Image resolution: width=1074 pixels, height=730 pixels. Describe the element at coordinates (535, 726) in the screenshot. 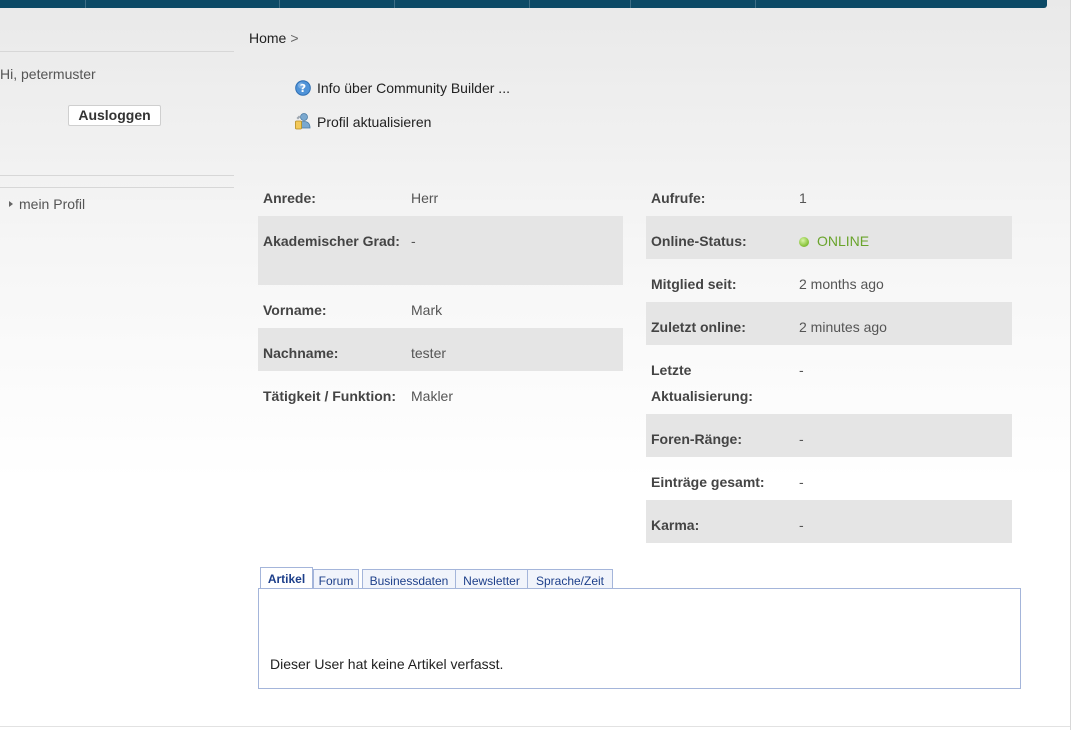

I see `bottom-divider` at that location.